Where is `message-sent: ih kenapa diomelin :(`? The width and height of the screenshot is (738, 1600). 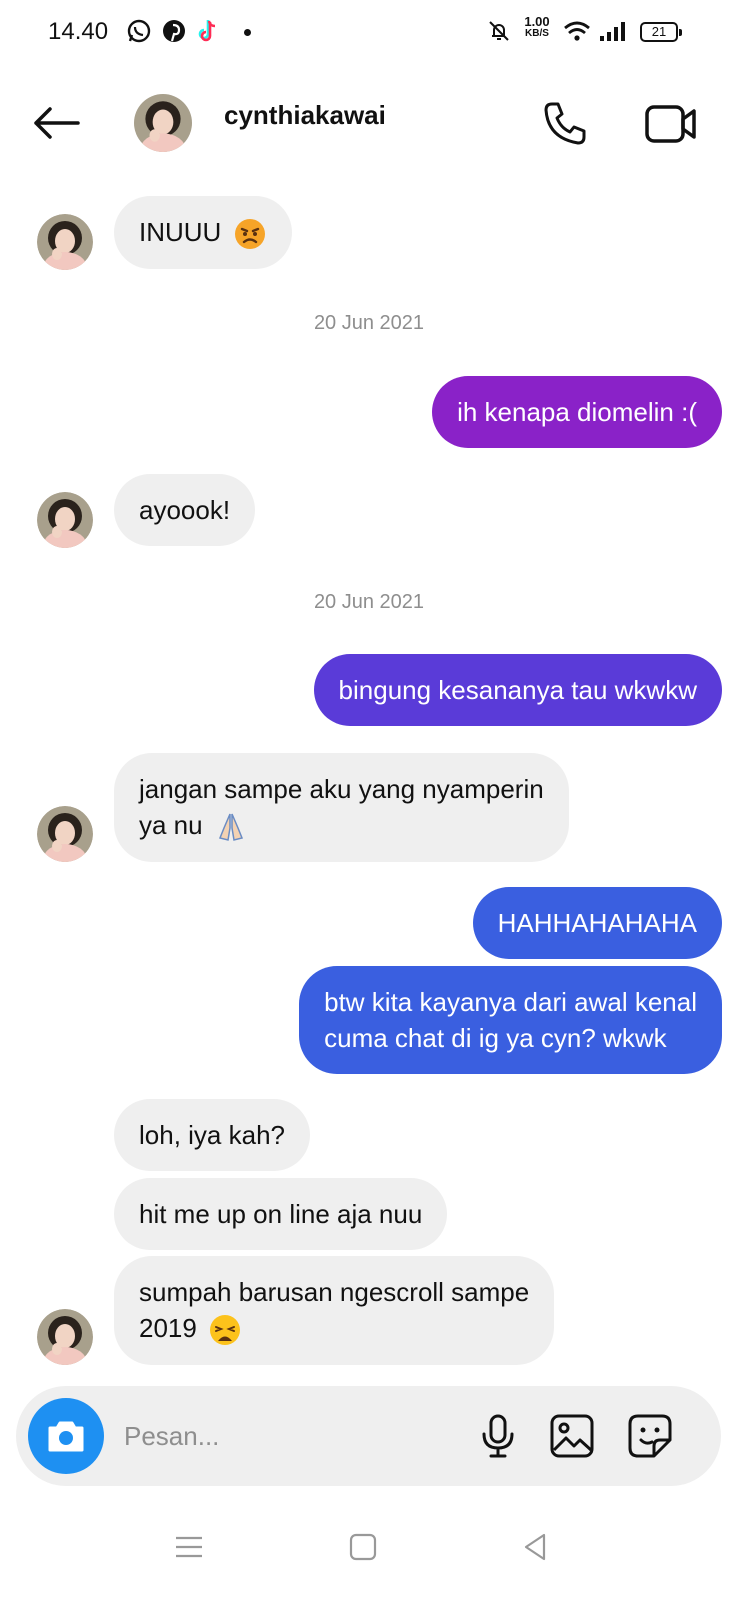 message-sent: ih kenapa diomelin :( is located at coordinates (577, 412).